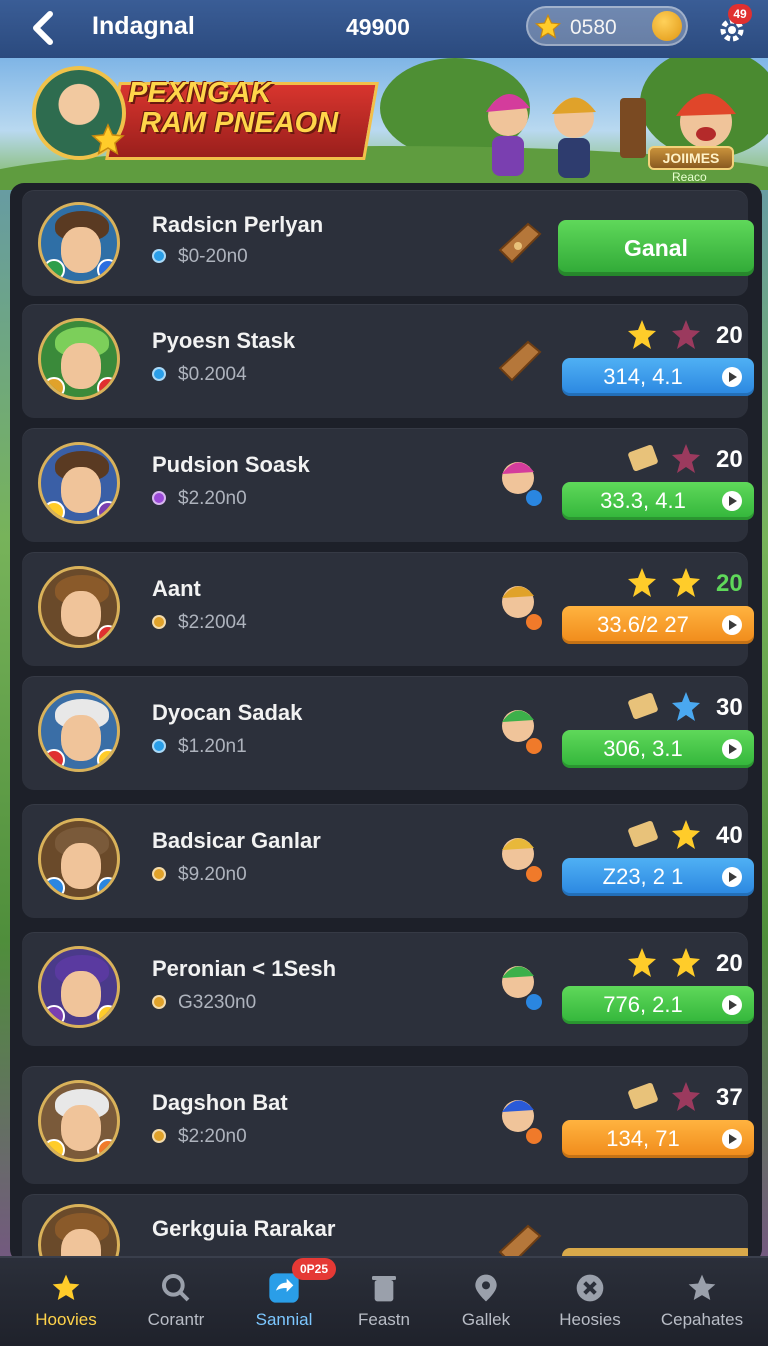  I want to click on nav-item-corantr: Corantr, so click(176, 1302).